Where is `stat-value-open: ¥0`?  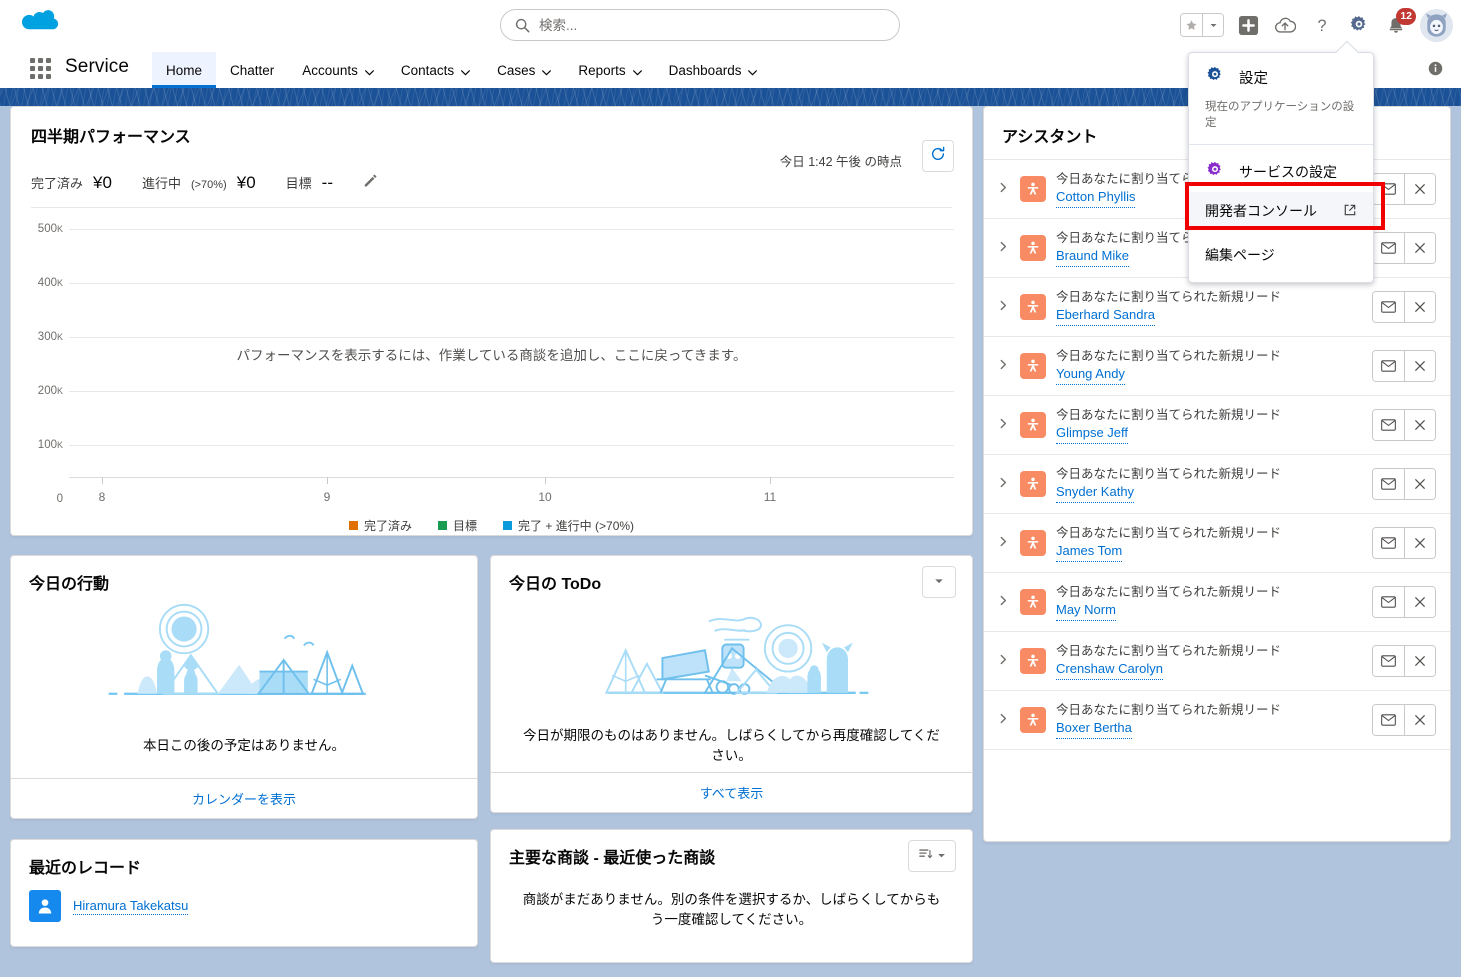
stat-value-open: ¥0 is located at coordinates (246, 182).